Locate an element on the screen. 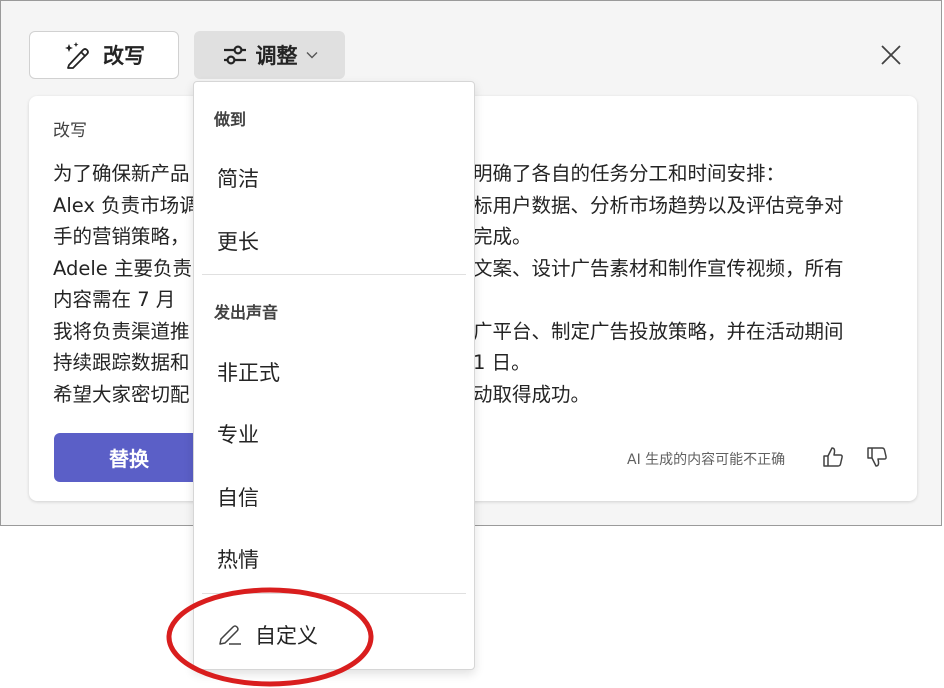 The height and width of the screenshot is (688, 944). menu-item-professional: 专业 is located at coordinates (238, 434).